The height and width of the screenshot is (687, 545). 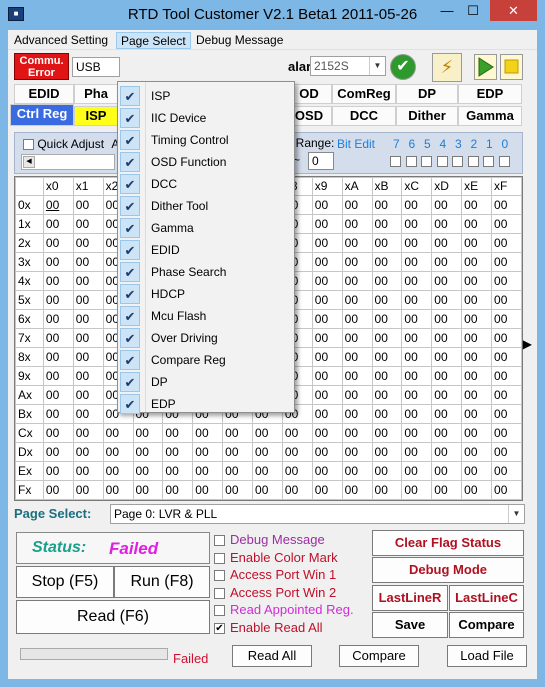 What do you see at coordinates (473, 10) in the screenshot?
I see `maximize-button: ☐` at bounding box center [473, 10].